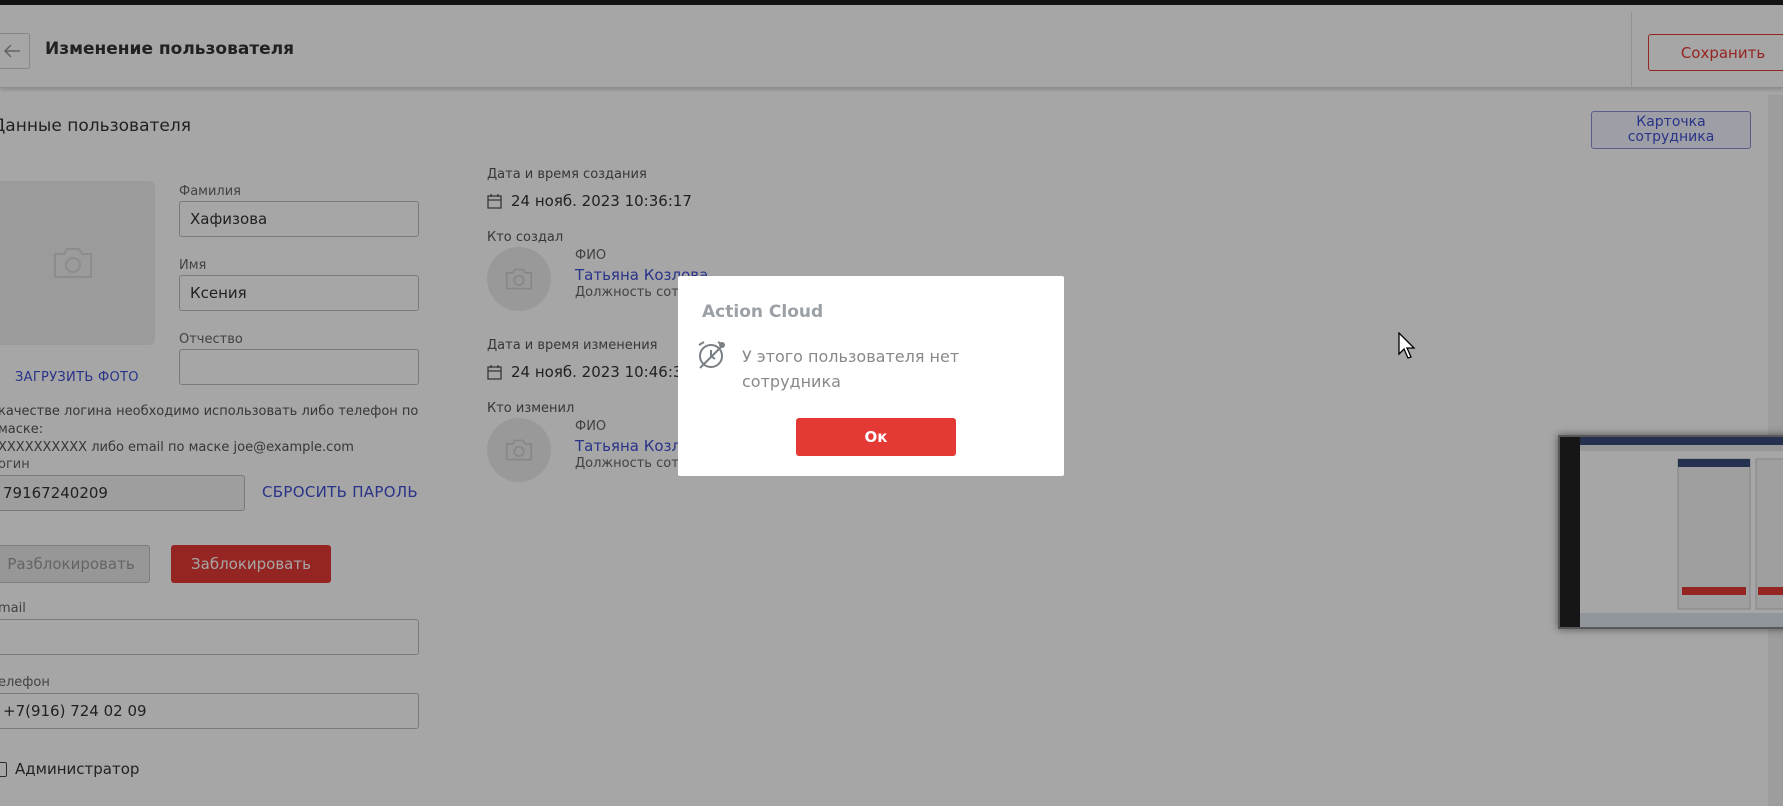 The width and height of the screenshot is (1783, 806). Describe the element at coordinates (1407, 347) in the screenshot. I see `mouse-cursor-icon` at that location.